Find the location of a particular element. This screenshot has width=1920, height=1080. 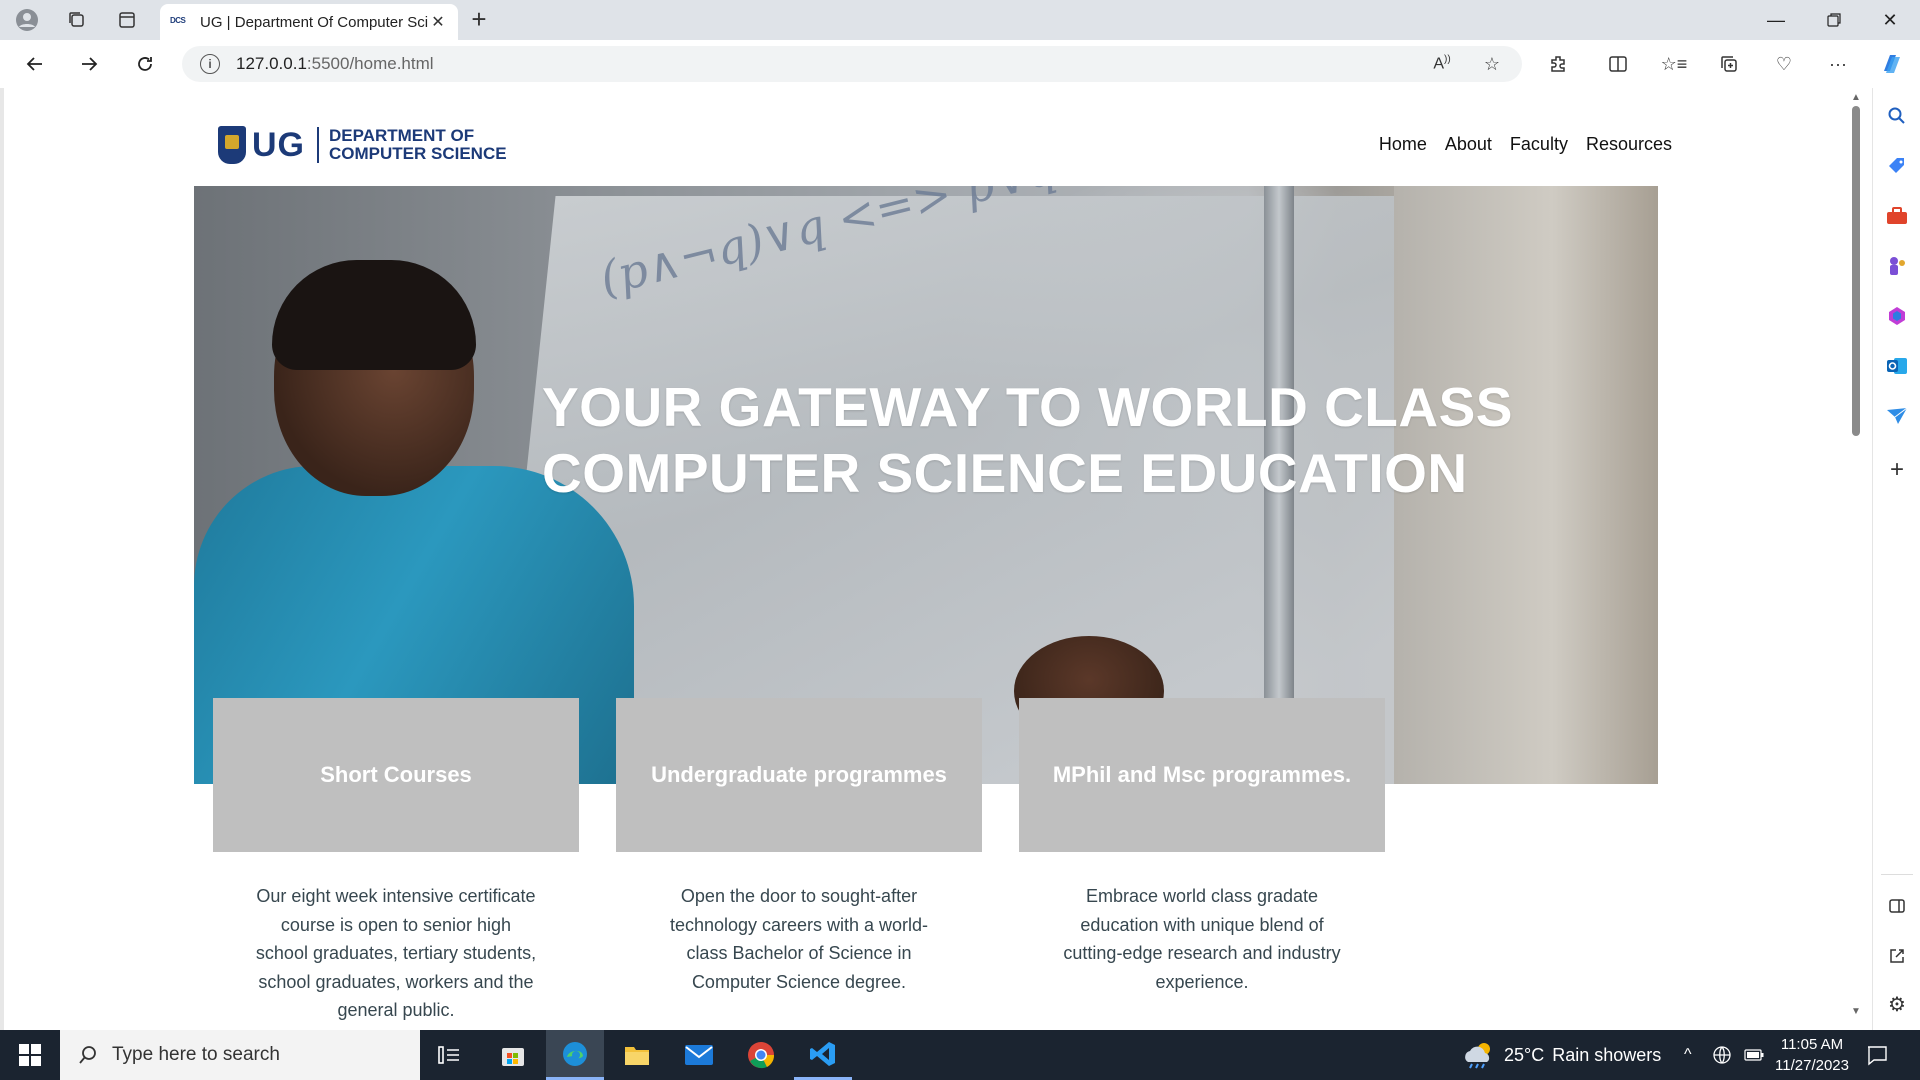

tab-close-icon: ✕ is located at coordinates (438, 22).